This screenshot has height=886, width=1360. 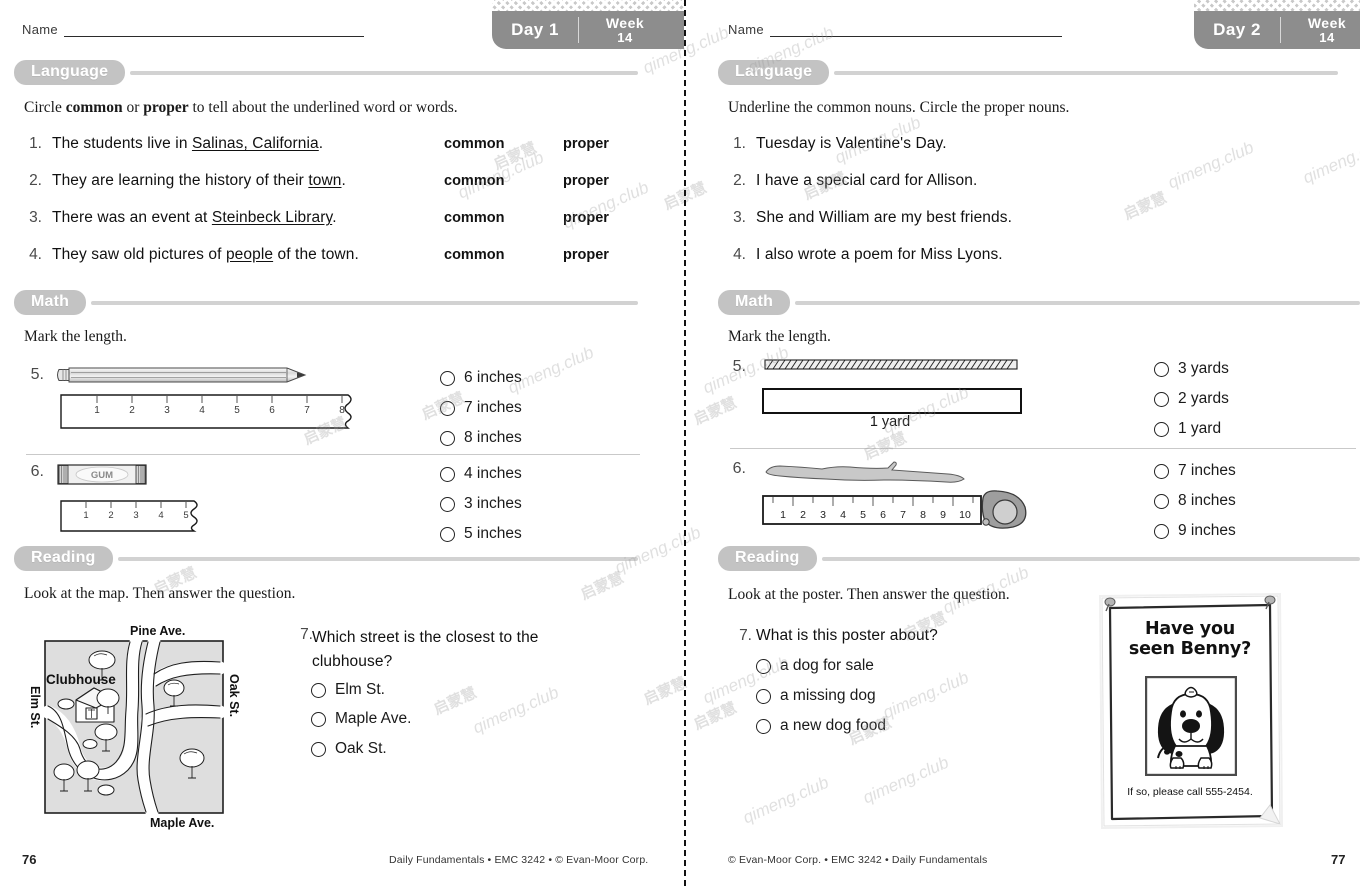 I want to click on choice-option: 1 yard, so click(x=1187, y=429).